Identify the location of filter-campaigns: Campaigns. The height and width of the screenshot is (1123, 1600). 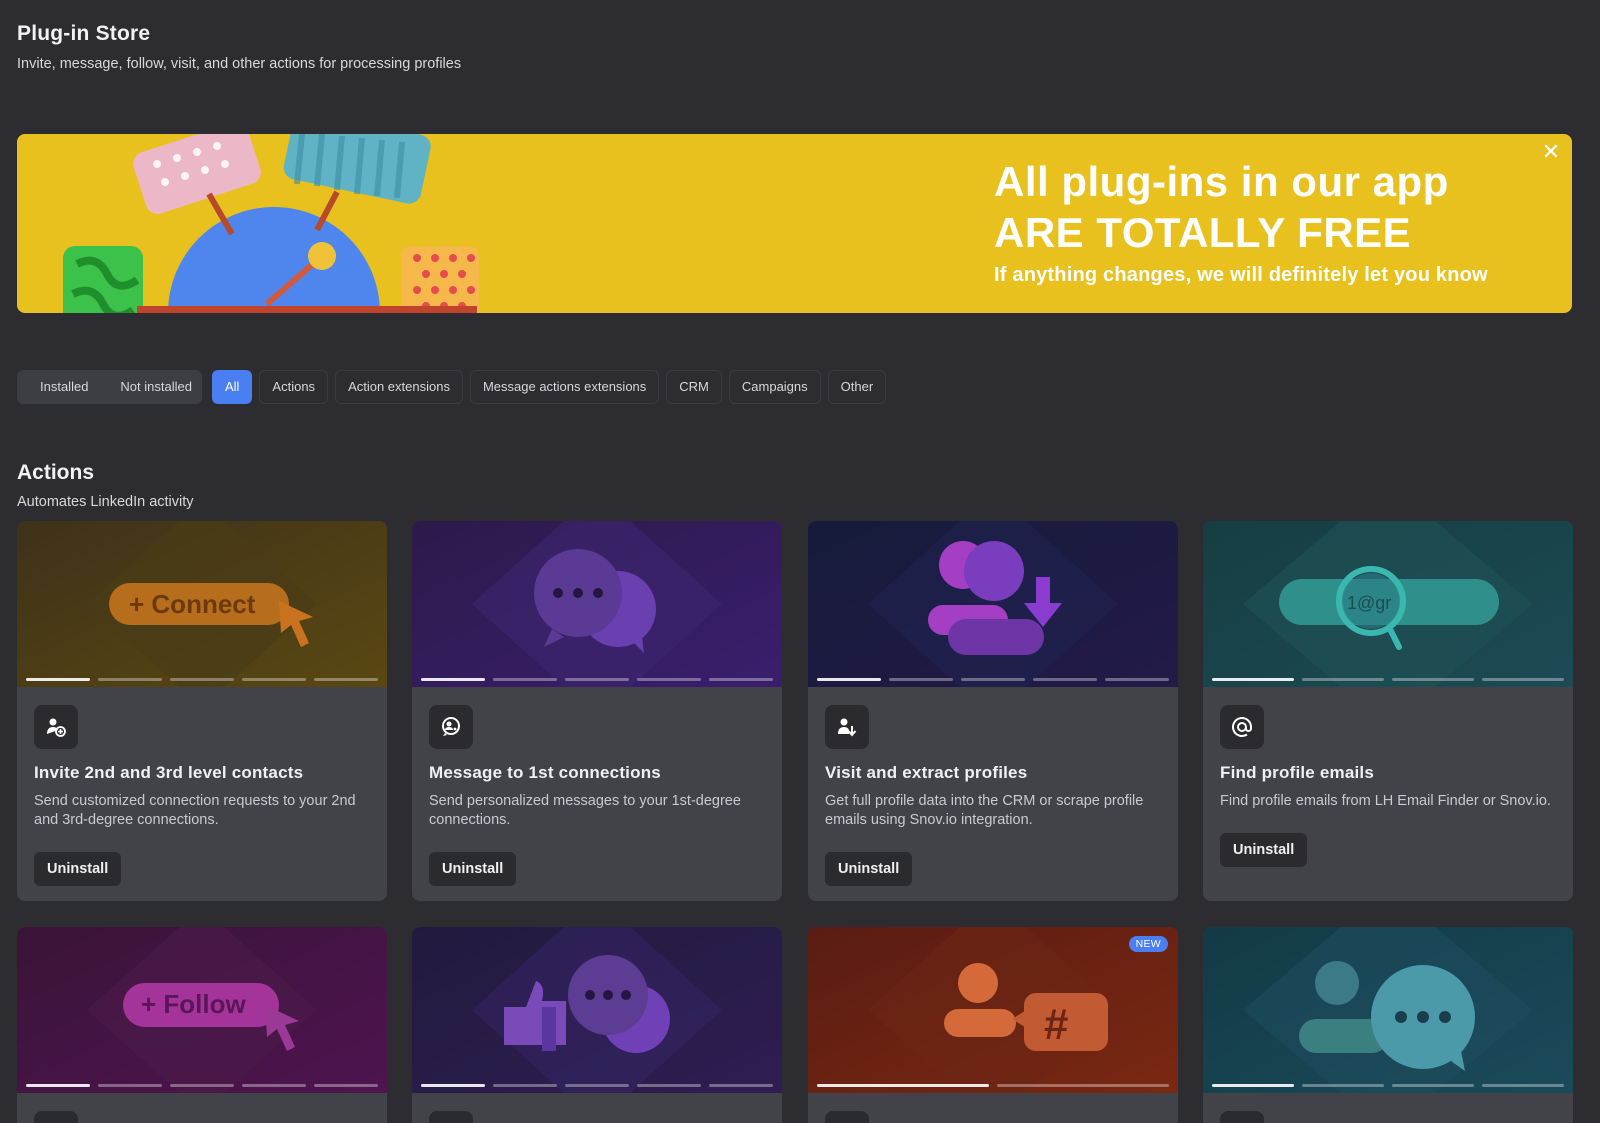
(774, 387).